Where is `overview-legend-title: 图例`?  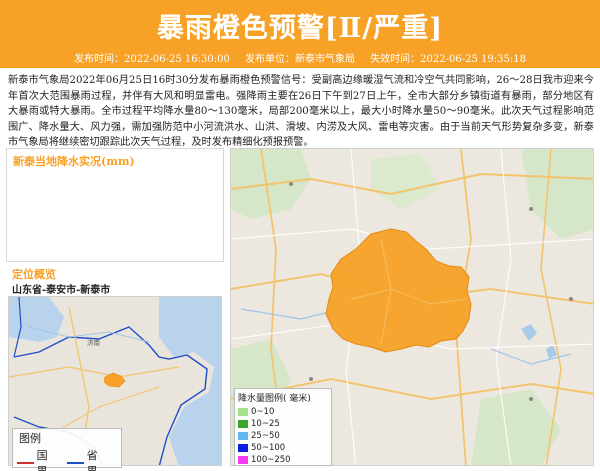
overview-legend-title: 图例 is located at coordinates (30, 438).